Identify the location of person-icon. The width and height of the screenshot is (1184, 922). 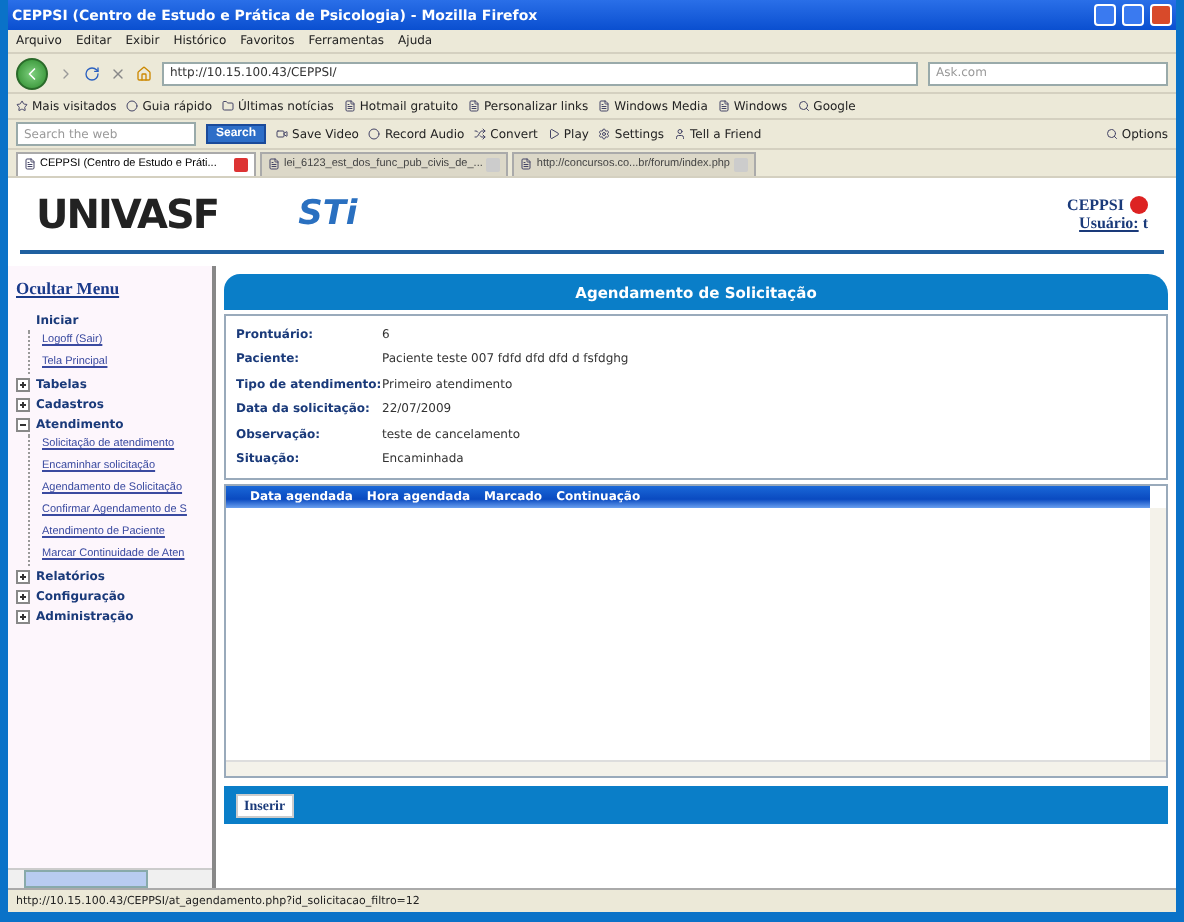
(680, 134).